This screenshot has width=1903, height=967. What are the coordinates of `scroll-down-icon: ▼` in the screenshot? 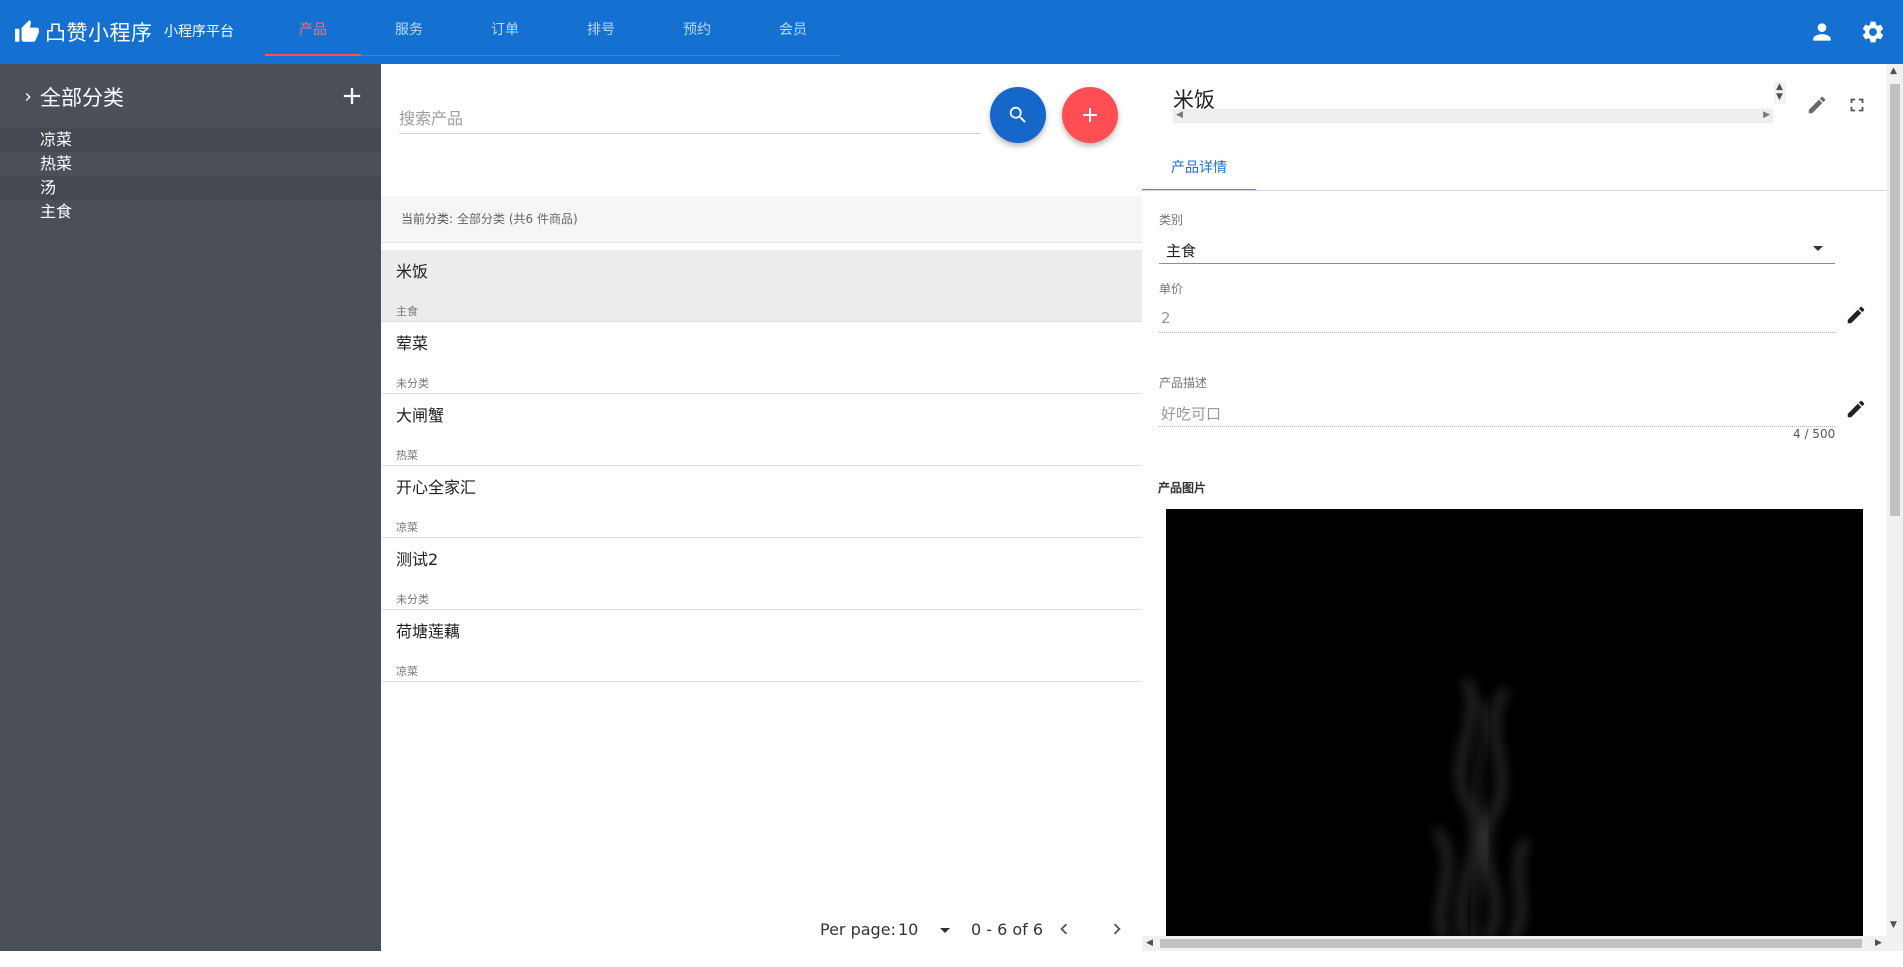 It's located at (1893, 925).